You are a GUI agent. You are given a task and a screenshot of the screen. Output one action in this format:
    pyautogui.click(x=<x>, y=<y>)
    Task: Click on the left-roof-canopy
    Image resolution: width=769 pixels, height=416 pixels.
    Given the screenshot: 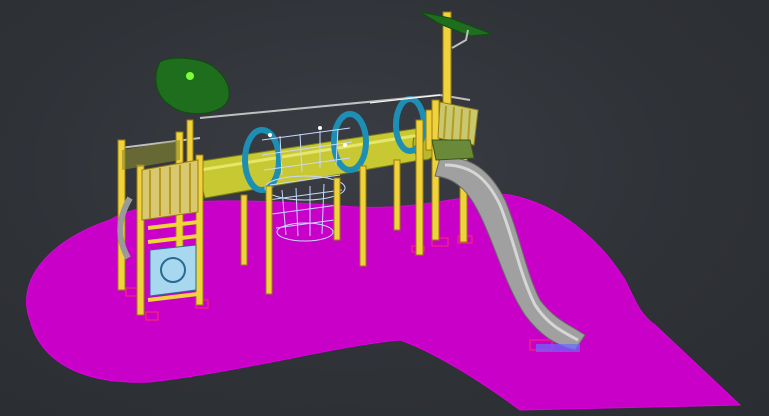 What is the action you would take?
    pyautogui.click(x=192, y=86)
    